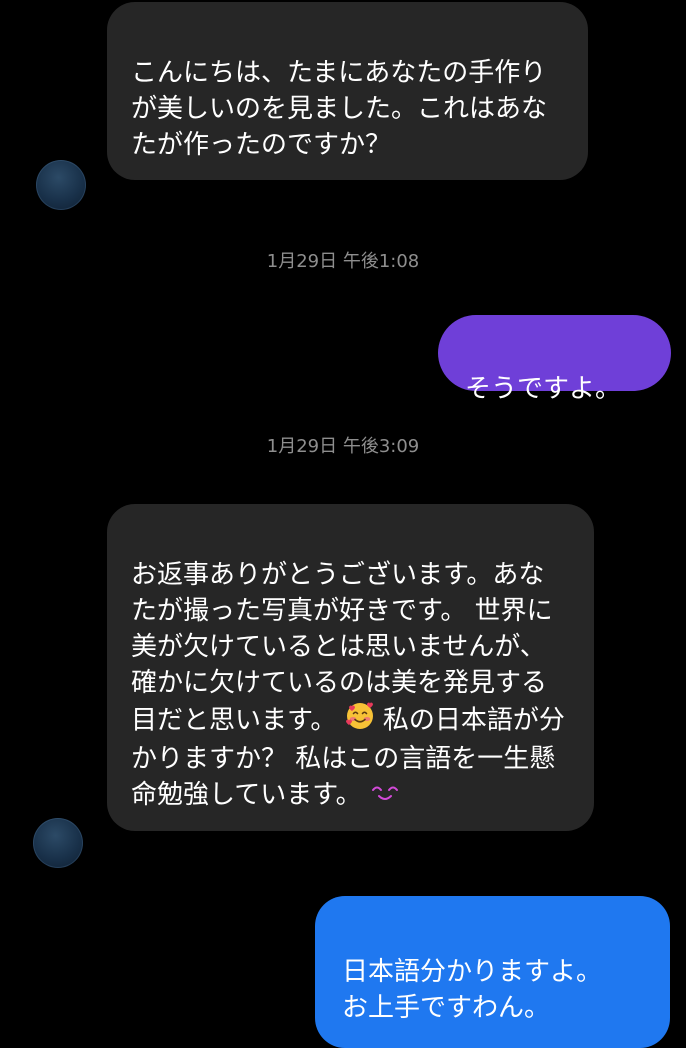  I want to click on outgoing-message-2-text: 日本語分かりますよ。 お上手ですわん。, so click(472, 990).